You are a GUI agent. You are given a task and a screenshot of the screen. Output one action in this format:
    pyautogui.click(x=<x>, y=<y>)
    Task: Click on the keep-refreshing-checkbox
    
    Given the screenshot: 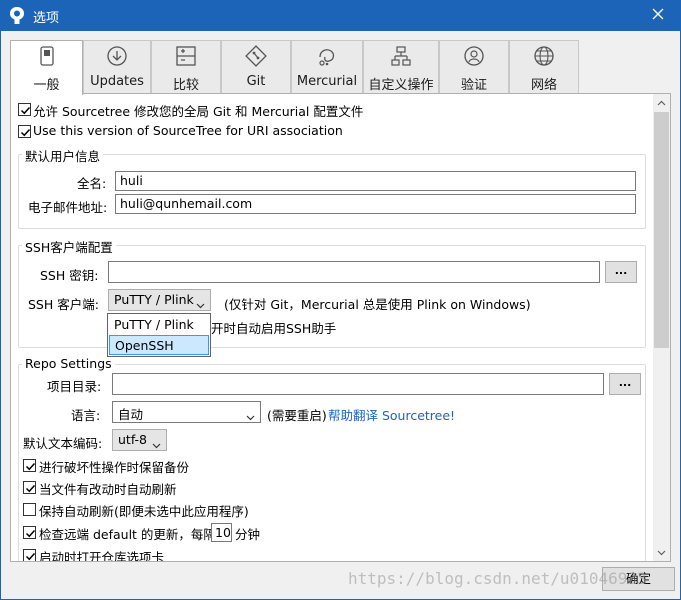 What is the action you would take?
    pyautogui.click(x=29, y=509)
    